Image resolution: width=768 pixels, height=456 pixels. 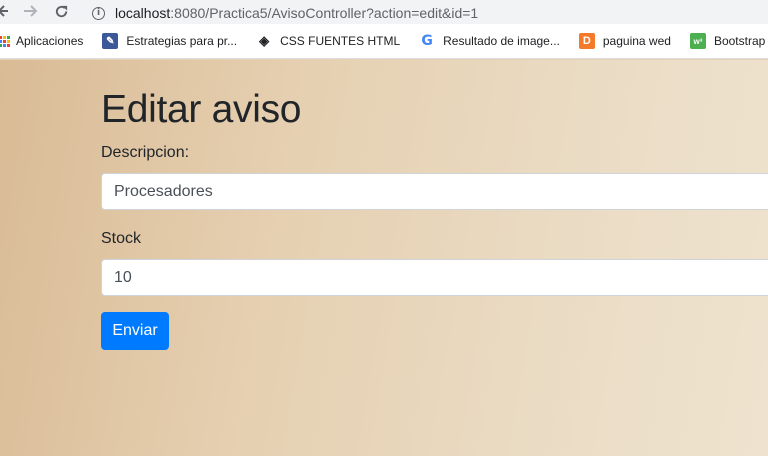 What do you see at coordinates (434, 277) in the screenshot?
I see `stock-input: 10` at bounding box center [434, 277].